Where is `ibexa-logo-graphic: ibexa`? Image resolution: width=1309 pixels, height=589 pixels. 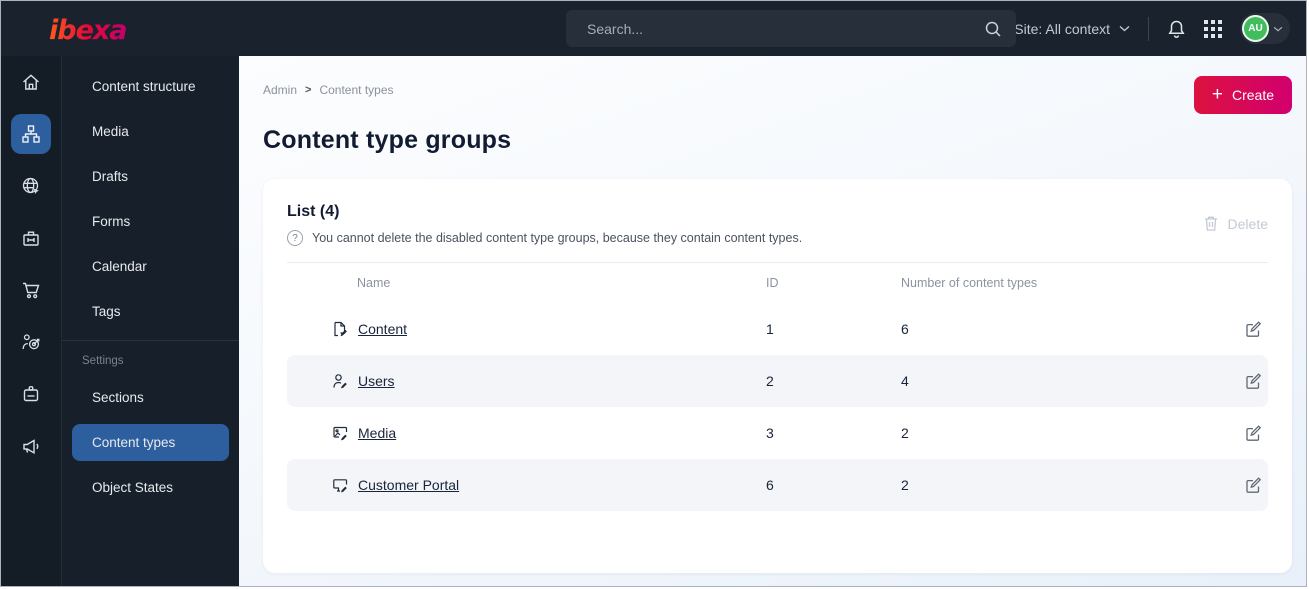
ibexa-logo-graphic: ibexa is located at coordinates (88, 30).